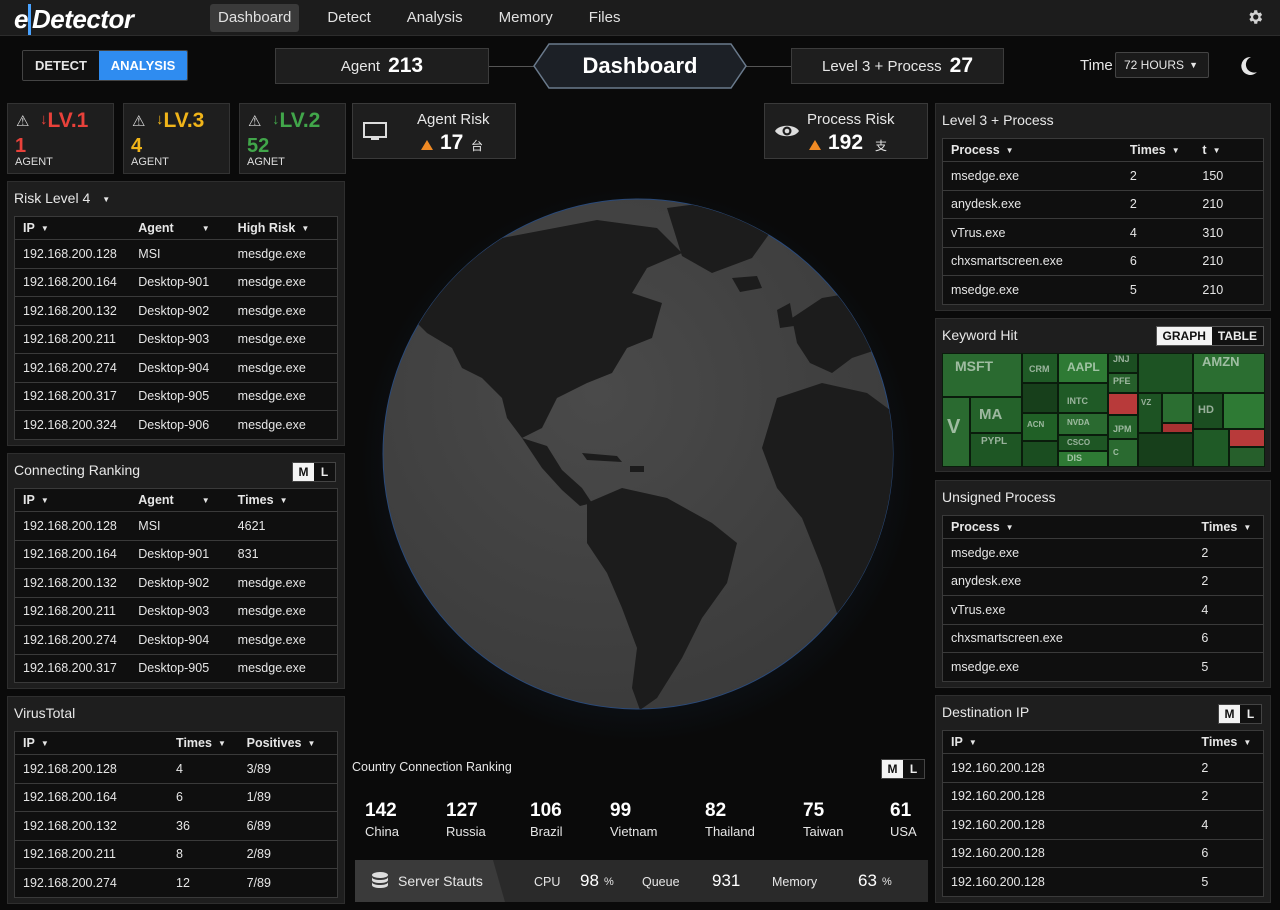  I want to click on treemap-tile: MSFT, so click(982, 375).